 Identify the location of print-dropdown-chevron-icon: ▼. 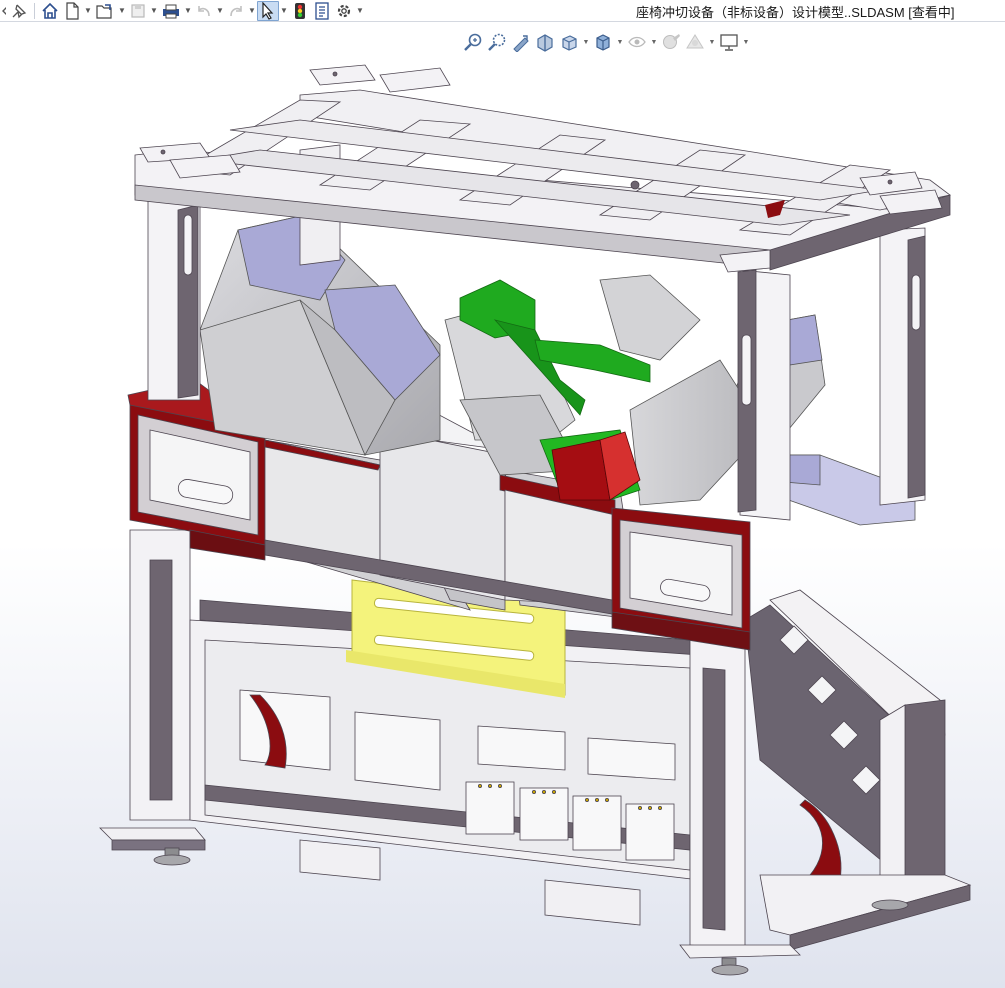
(188, 11).